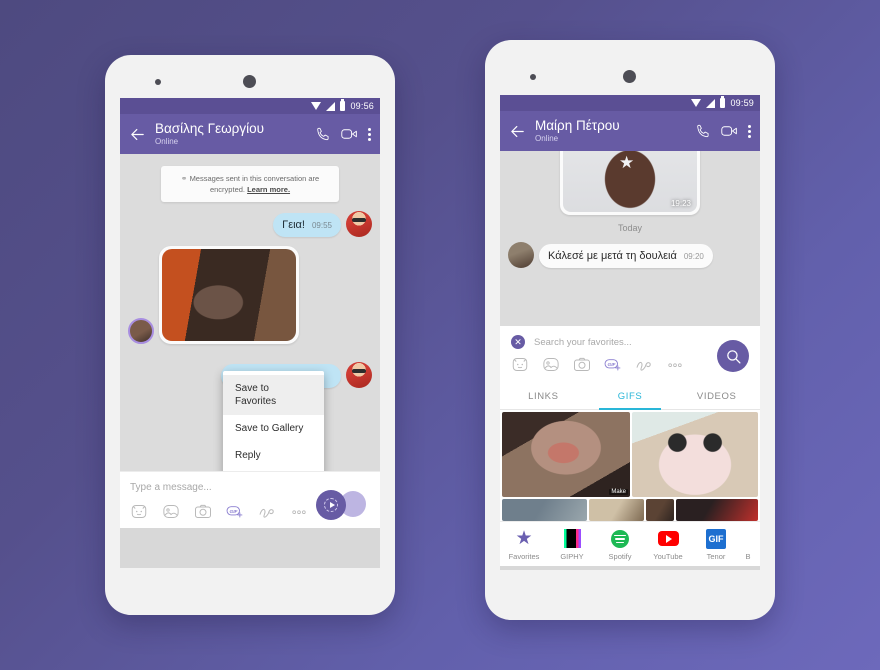 The height and width of the screenshot is (670, 880). I want to click on message-time: 09:20, so click(693, 256).